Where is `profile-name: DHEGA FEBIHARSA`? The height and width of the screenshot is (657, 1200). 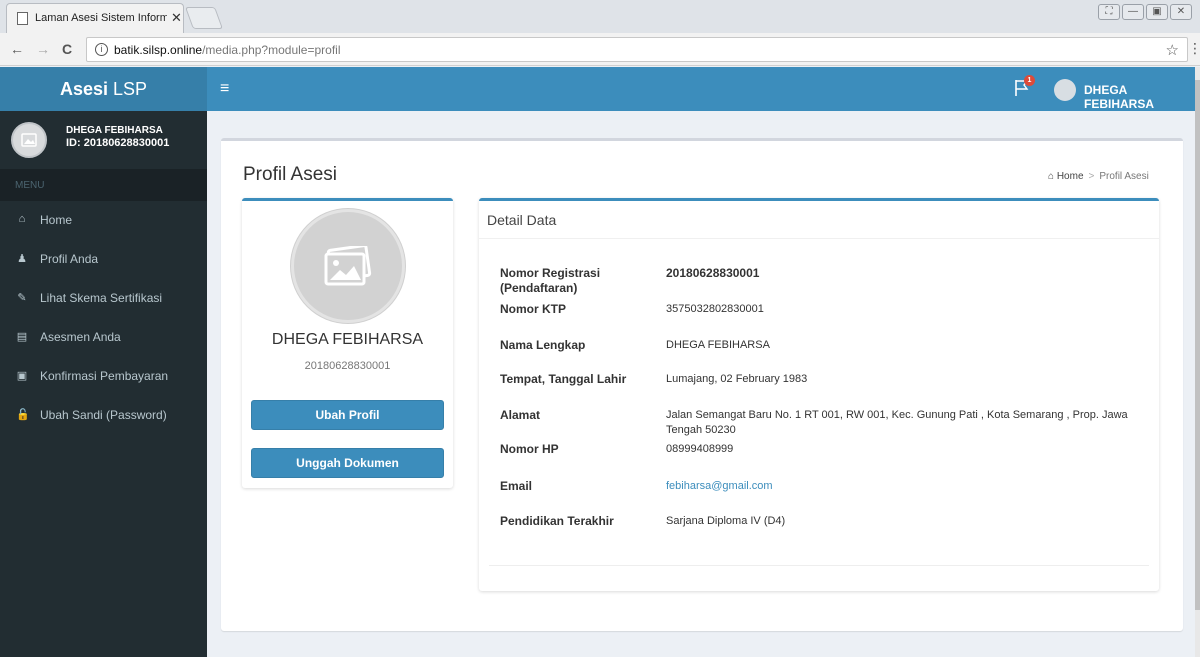
profile-name: DHEGA FEBIHARSA is located at coordinates (347, 339).